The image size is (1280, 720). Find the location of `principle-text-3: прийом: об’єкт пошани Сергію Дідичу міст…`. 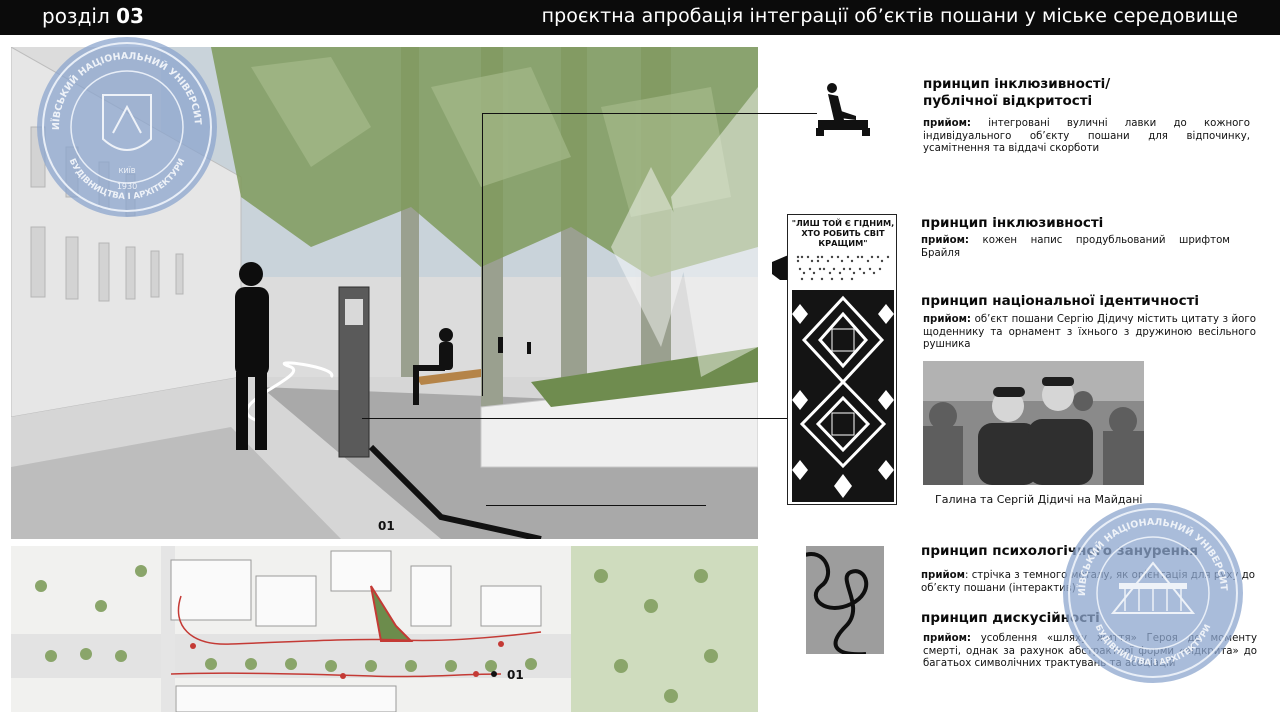

principle-text-3: прийом: об’єкт пошани Сергію Дідичу міст… is located at coordinates (1089, 333).